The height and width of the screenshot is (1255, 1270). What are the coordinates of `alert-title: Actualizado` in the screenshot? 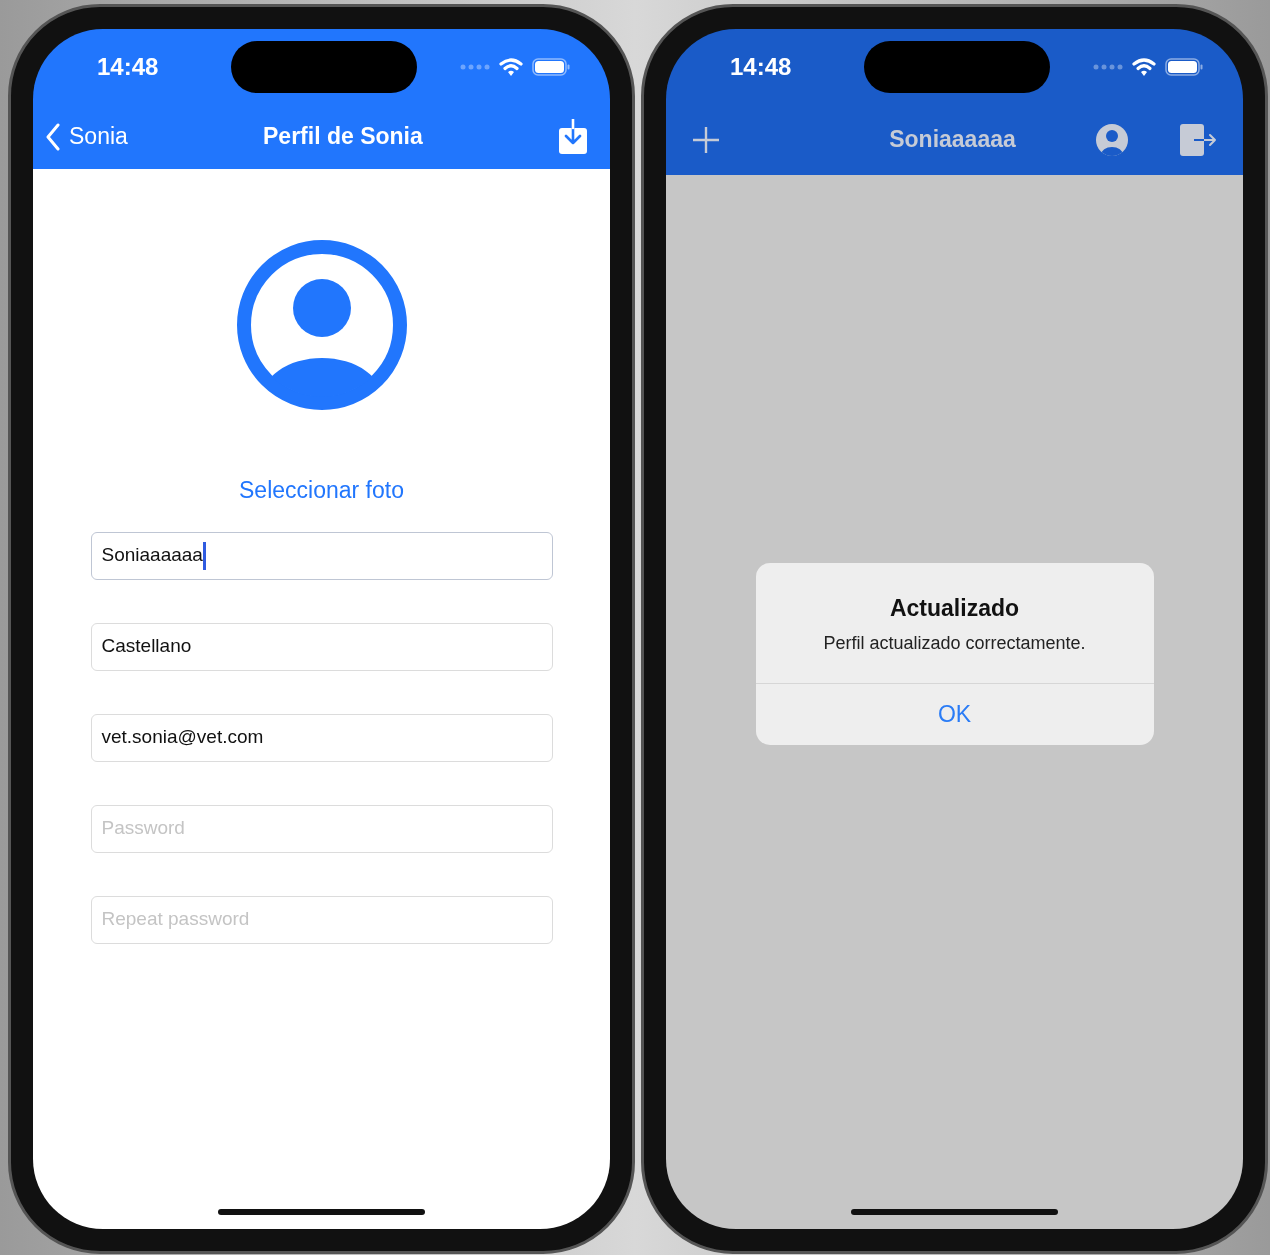 It's located at (954, 608).